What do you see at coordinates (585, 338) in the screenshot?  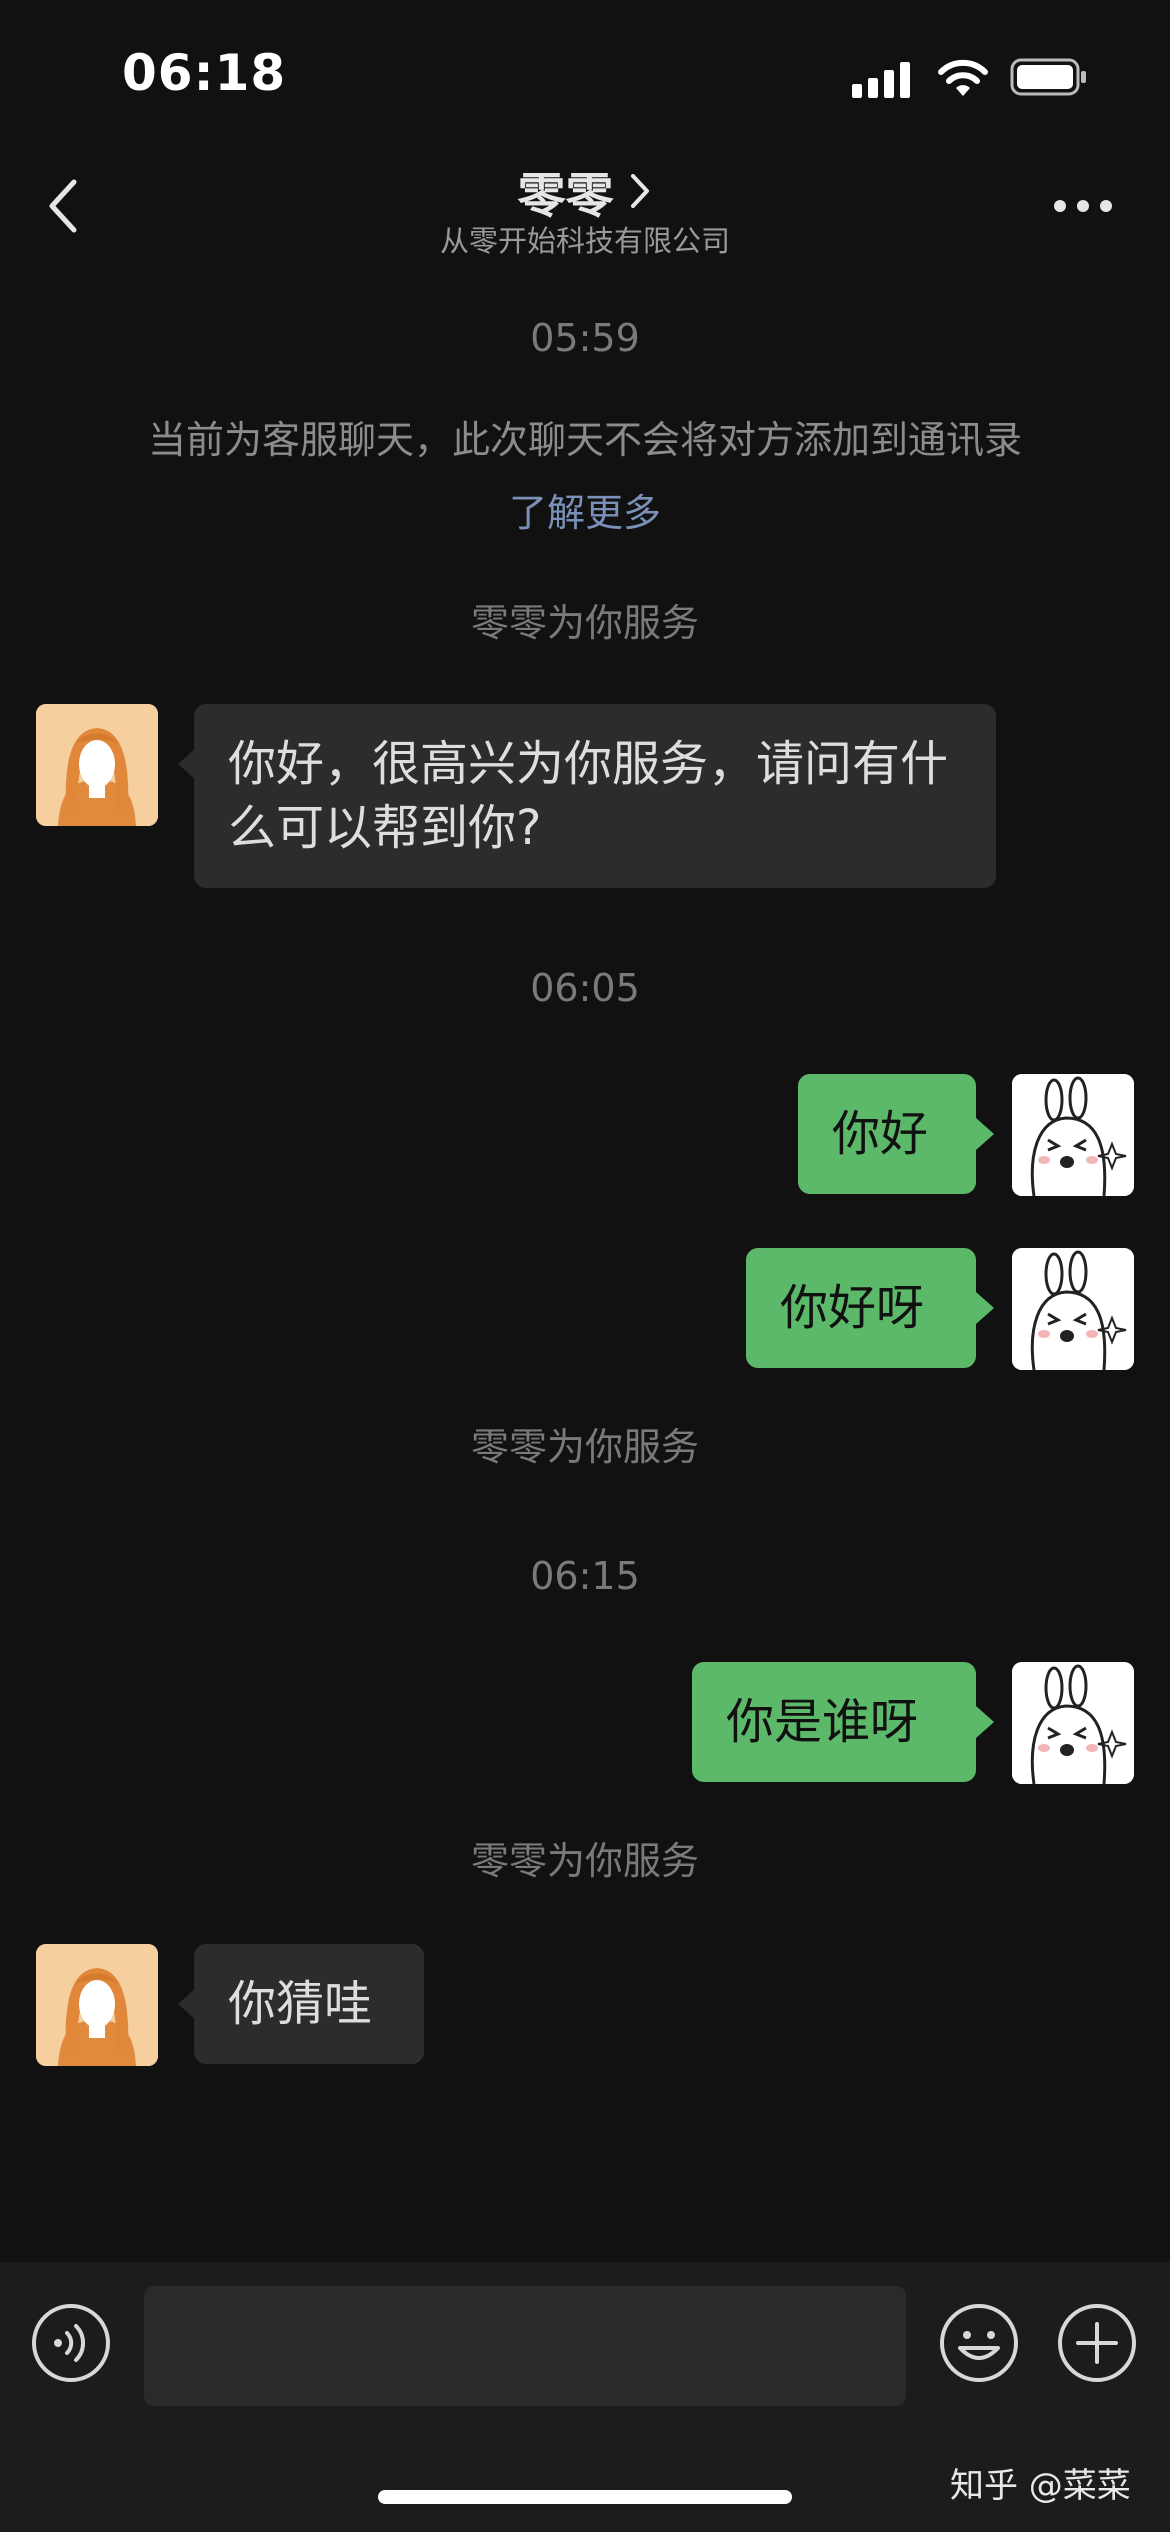 I see `timestamp: 05:59` at bounding box center [585, 338].